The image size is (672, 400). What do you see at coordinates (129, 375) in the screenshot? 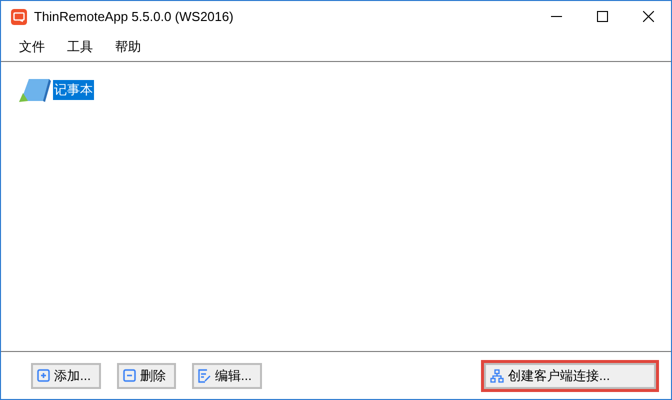
I see `minus-icon` at bounding box center [129, 375].